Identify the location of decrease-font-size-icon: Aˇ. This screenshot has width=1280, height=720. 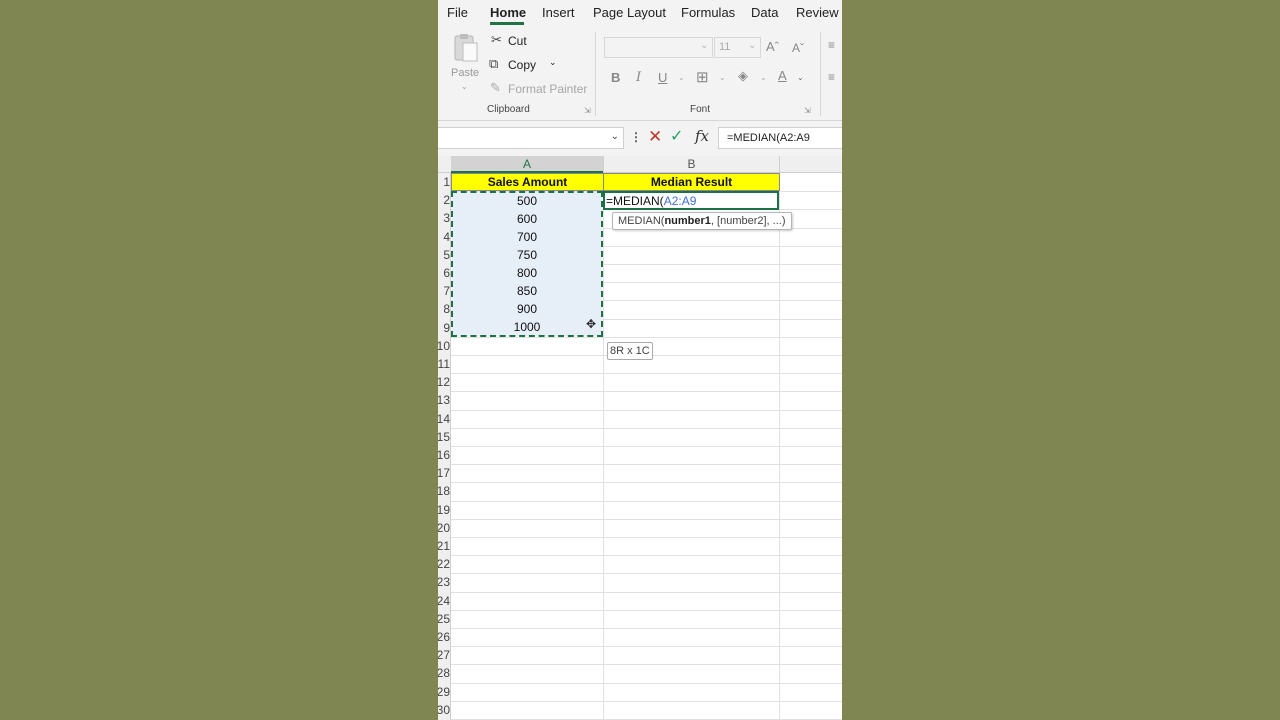
(798, 48).